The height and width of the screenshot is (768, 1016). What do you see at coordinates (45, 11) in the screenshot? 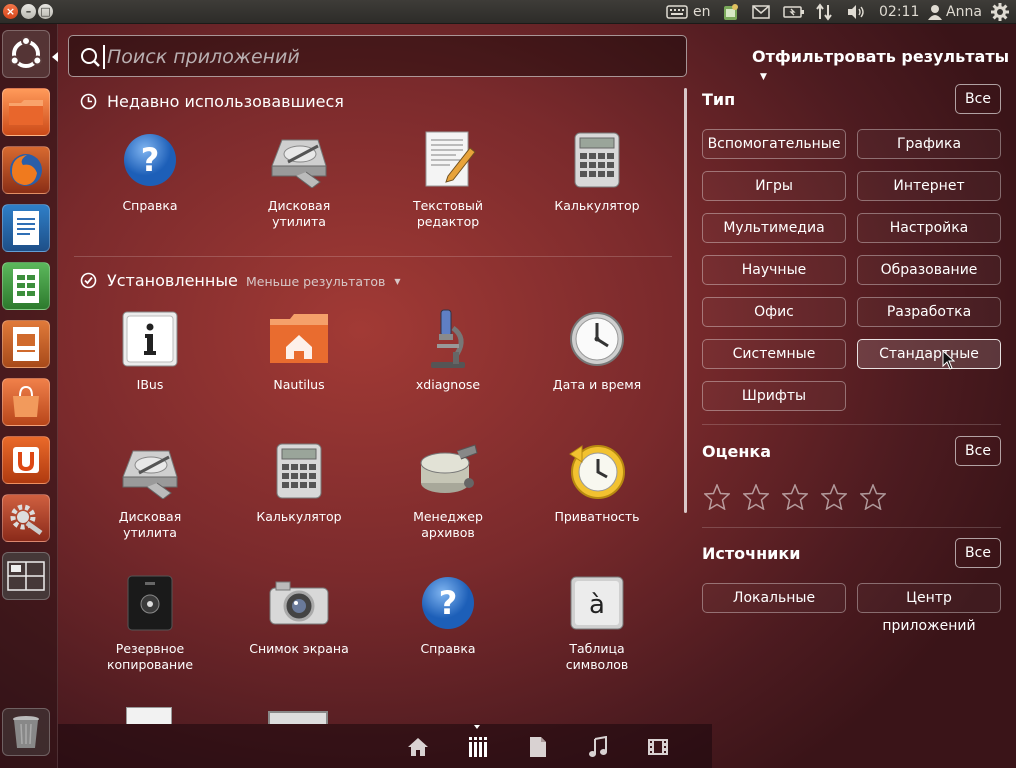
I see `maximize-window-button: □` at bounding box center [45, 11].